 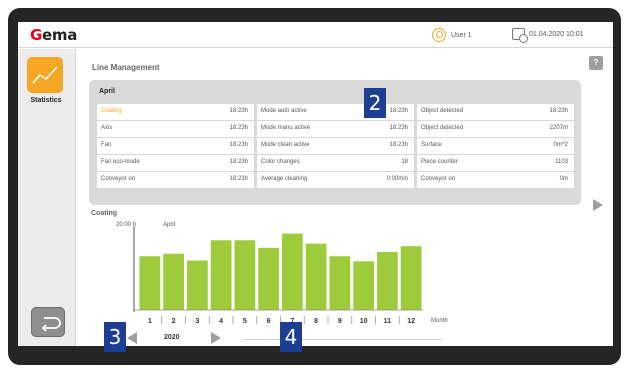 I want to click on x-tick-label: 8, so click(x=316, y=321).